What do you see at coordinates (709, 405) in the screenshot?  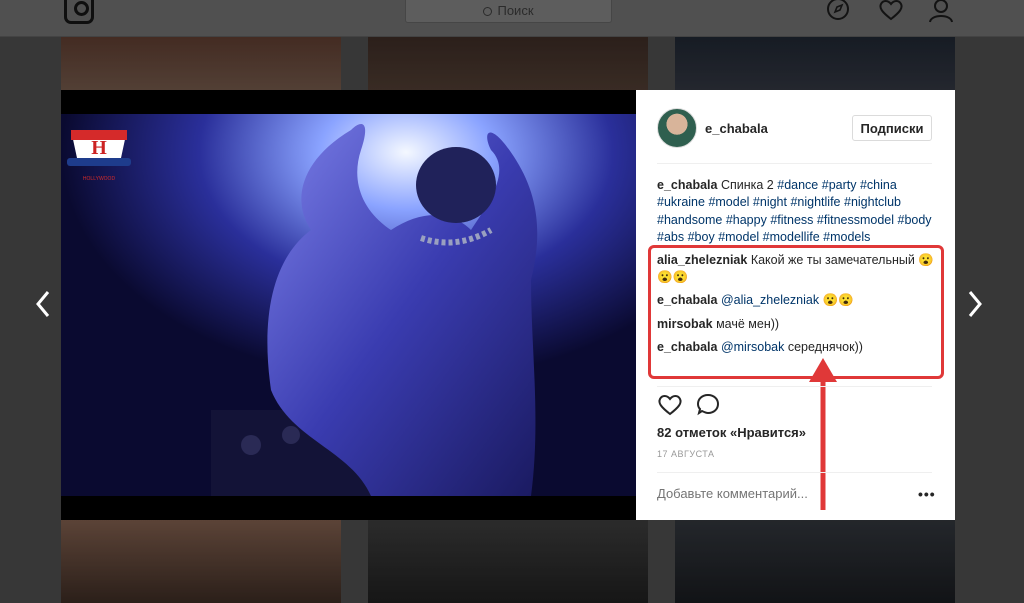 I see `comment-icon` at bounding box center [709, 405].